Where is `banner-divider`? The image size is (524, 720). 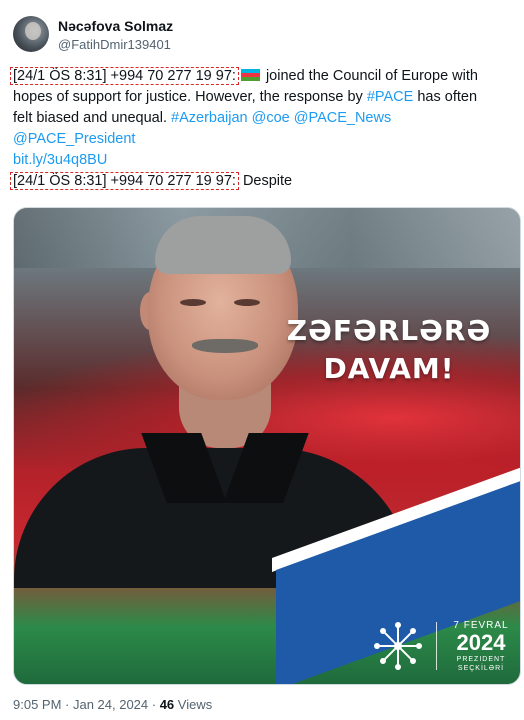
banner-divider is located at coordinates (436, 646).